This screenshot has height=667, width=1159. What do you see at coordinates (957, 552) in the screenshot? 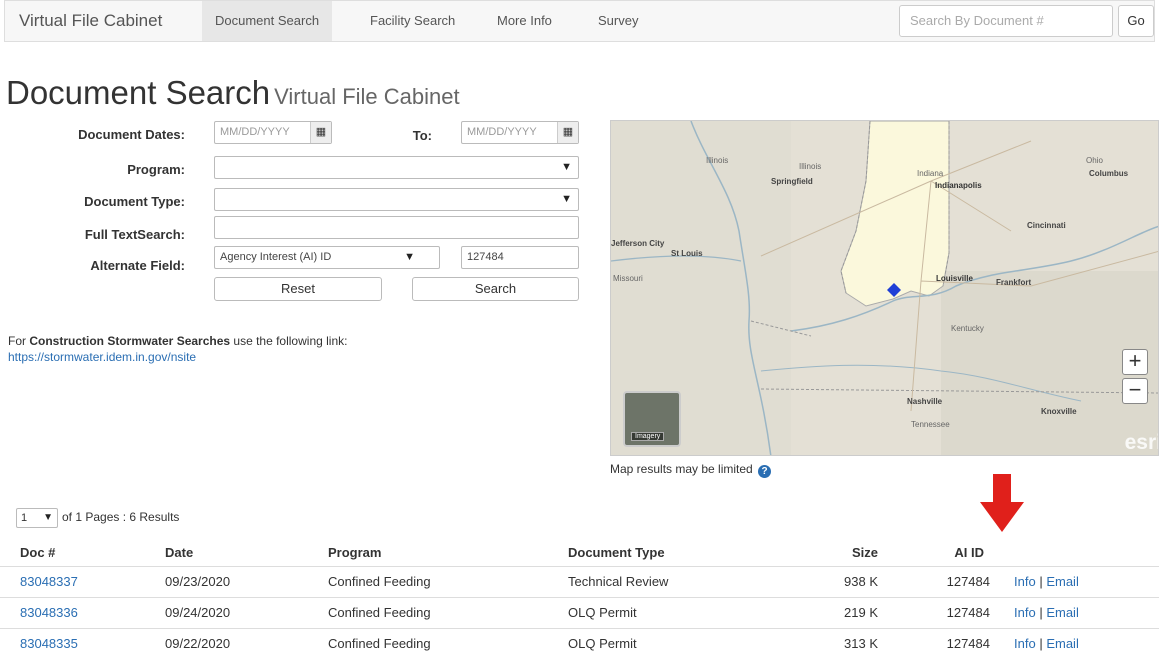
I see `col-header-ai-id: AI ID` at bounding box center [957, 552].